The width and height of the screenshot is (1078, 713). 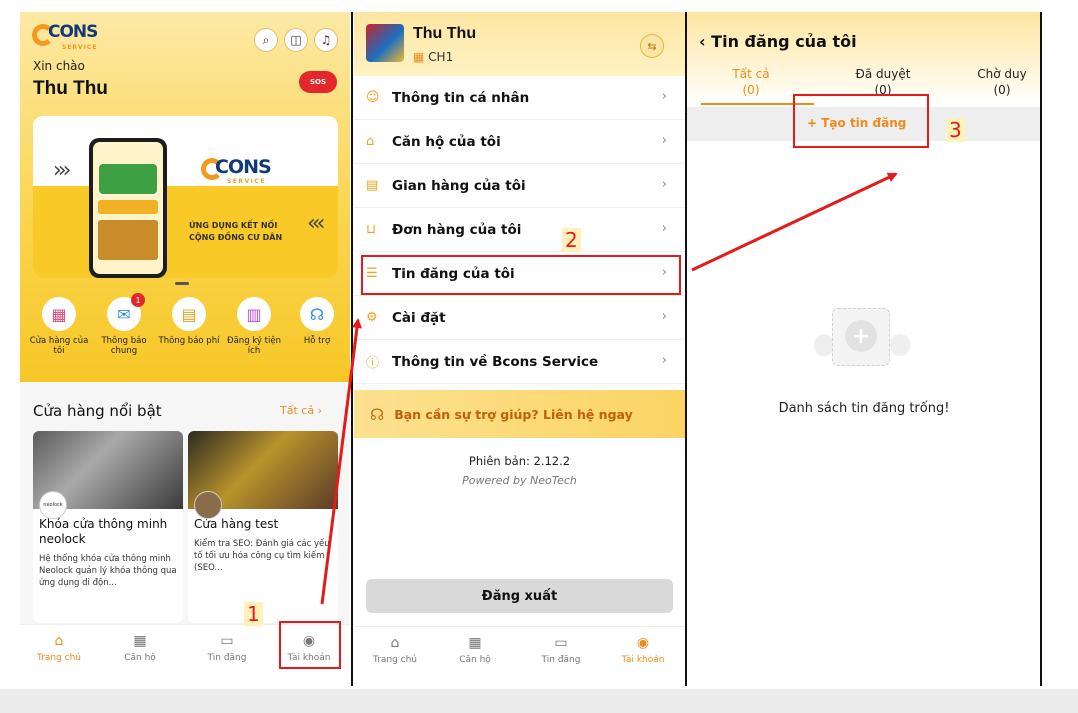 I want to click on tab-label: Căn hộ, so click(x=140, y=658).